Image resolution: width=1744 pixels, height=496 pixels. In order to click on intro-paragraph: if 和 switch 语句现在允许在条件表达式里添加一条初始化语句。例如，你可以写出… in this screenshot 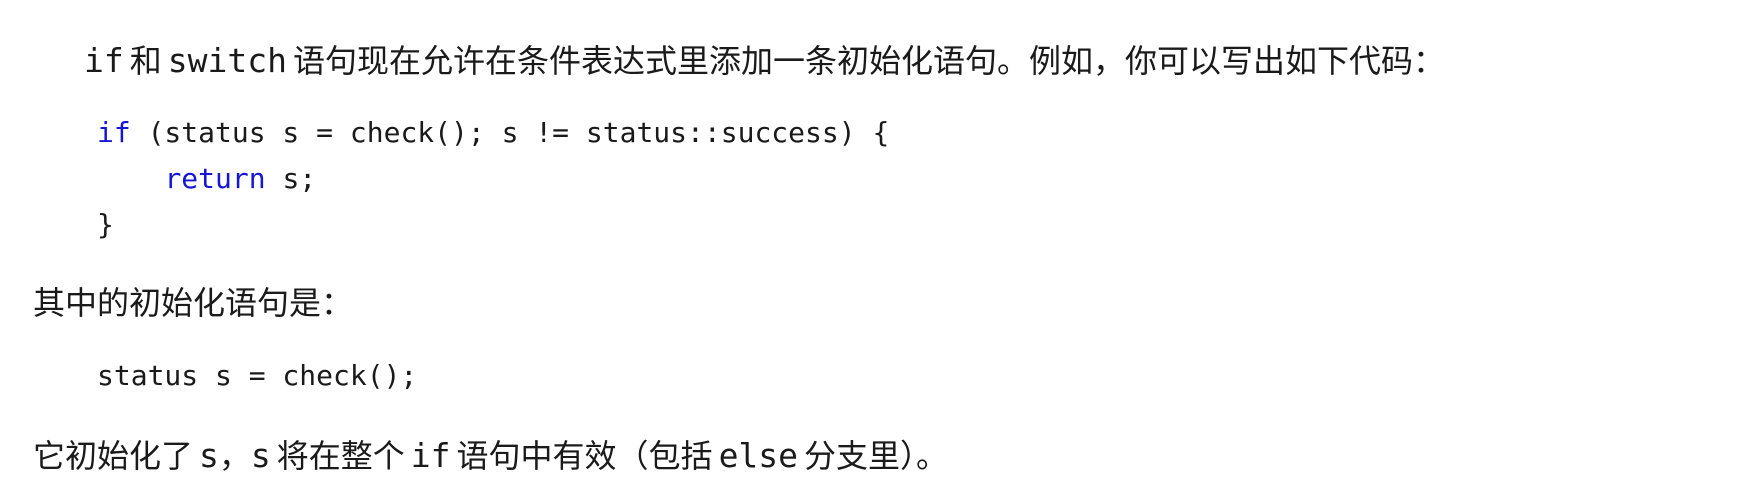, I will do `click(764, 60)`.